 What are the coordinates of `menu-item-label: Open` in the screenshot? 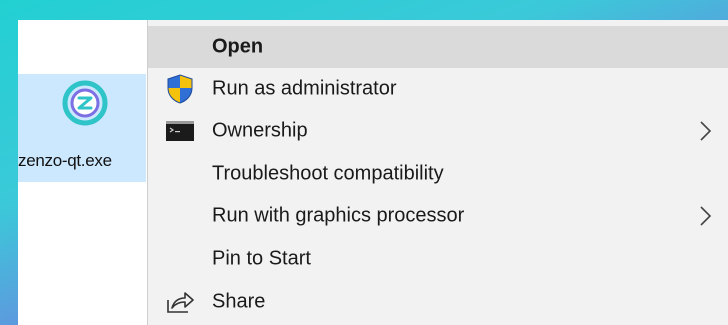 It's located at (238, 46).